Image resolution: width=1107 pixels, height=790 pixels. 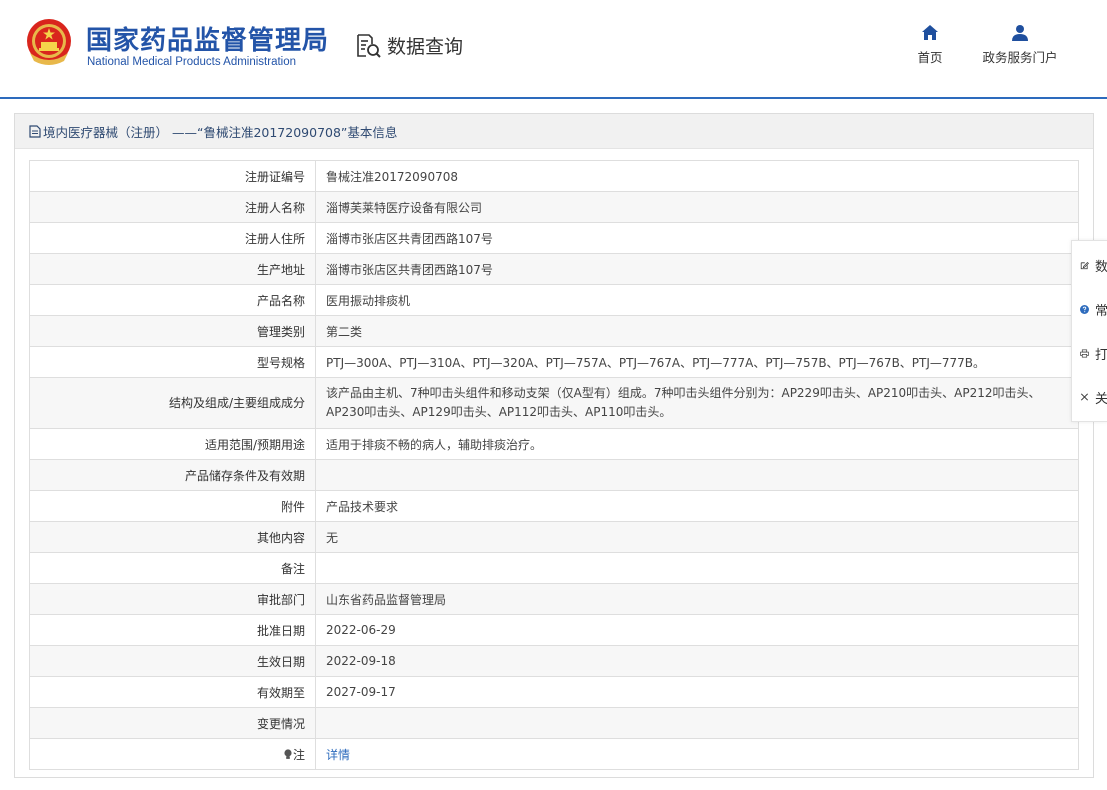 What do you see at coordinates (172, 754) in the screenshot?
I see `note-label-cell: 注` at bounding box center [172, 754].